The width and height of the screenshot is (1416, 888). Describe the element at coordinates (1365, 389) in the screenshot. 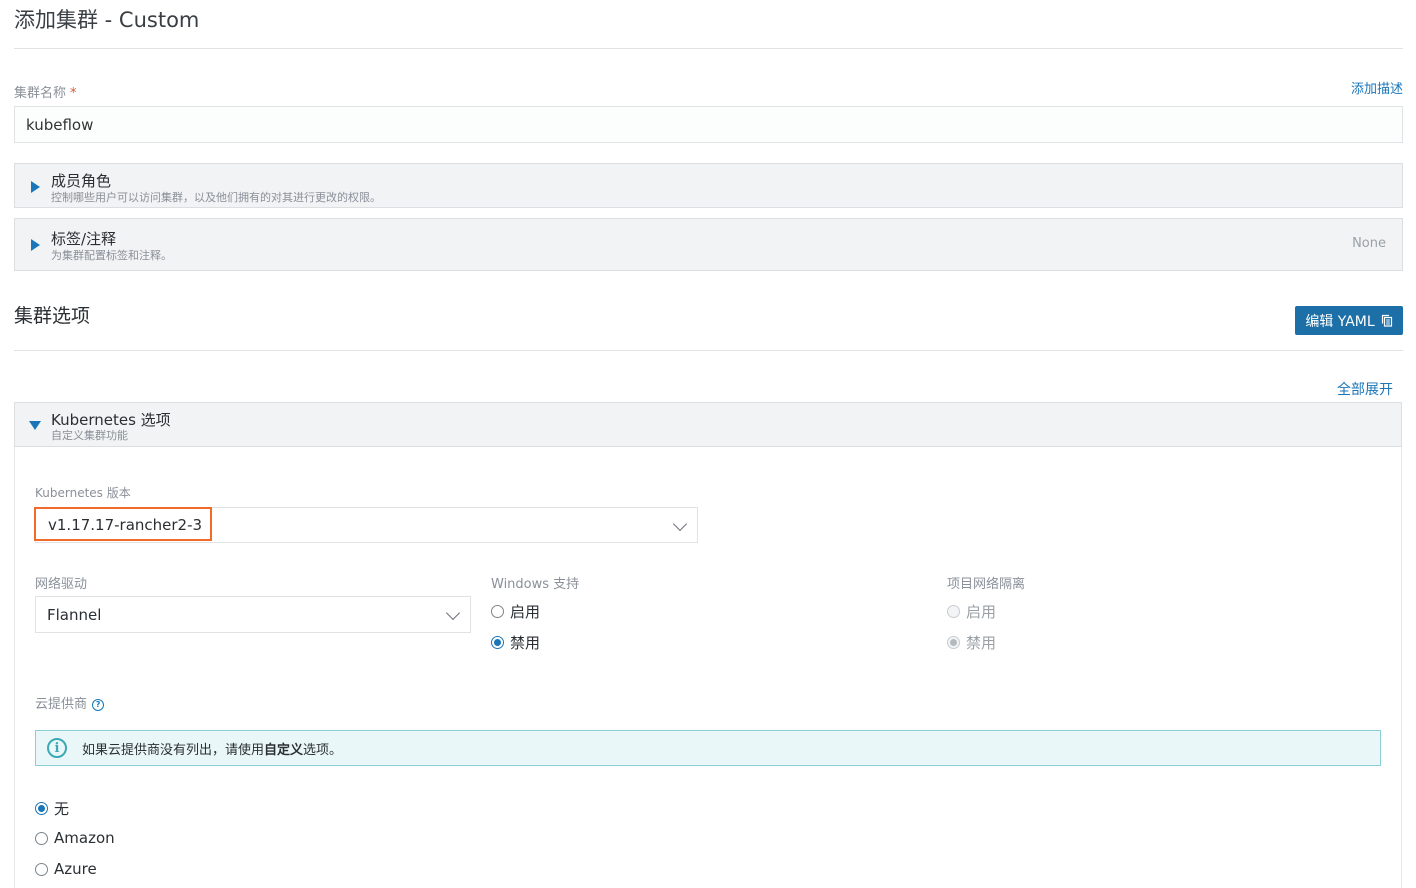

I see `expand-all-link: 全部展开` at that location.